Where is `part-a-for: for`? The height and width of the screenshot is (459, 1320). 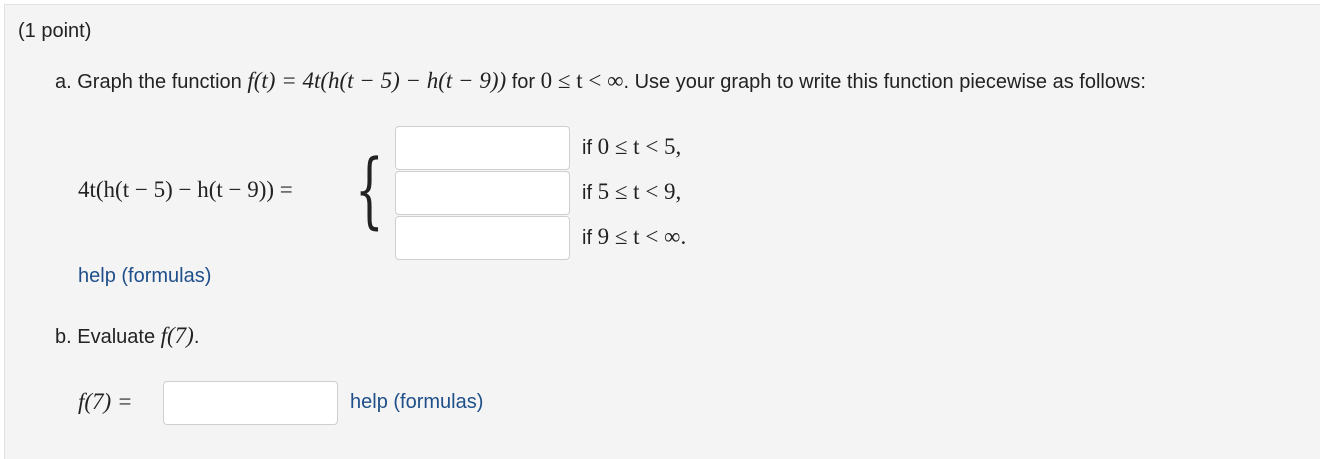
part-a-for: for is located at coordinates (523, 82).